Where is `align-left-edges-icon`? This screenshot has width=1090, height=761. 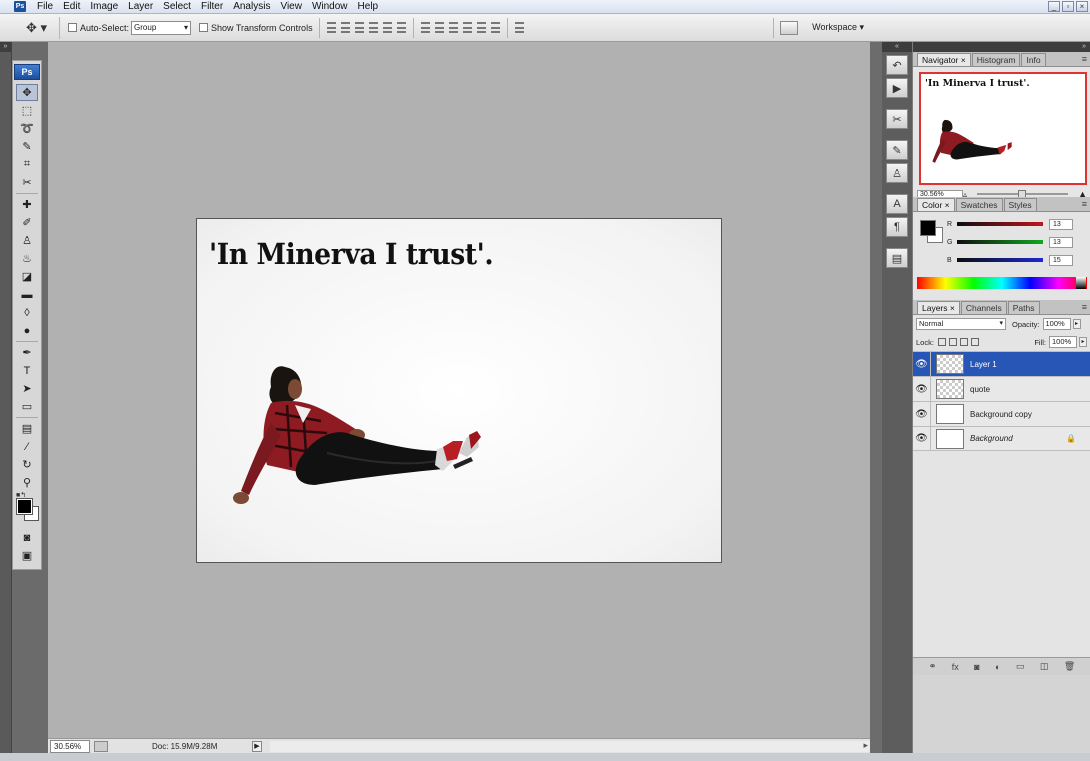
align-left-edges-icon is located at coordinates (373, 27).